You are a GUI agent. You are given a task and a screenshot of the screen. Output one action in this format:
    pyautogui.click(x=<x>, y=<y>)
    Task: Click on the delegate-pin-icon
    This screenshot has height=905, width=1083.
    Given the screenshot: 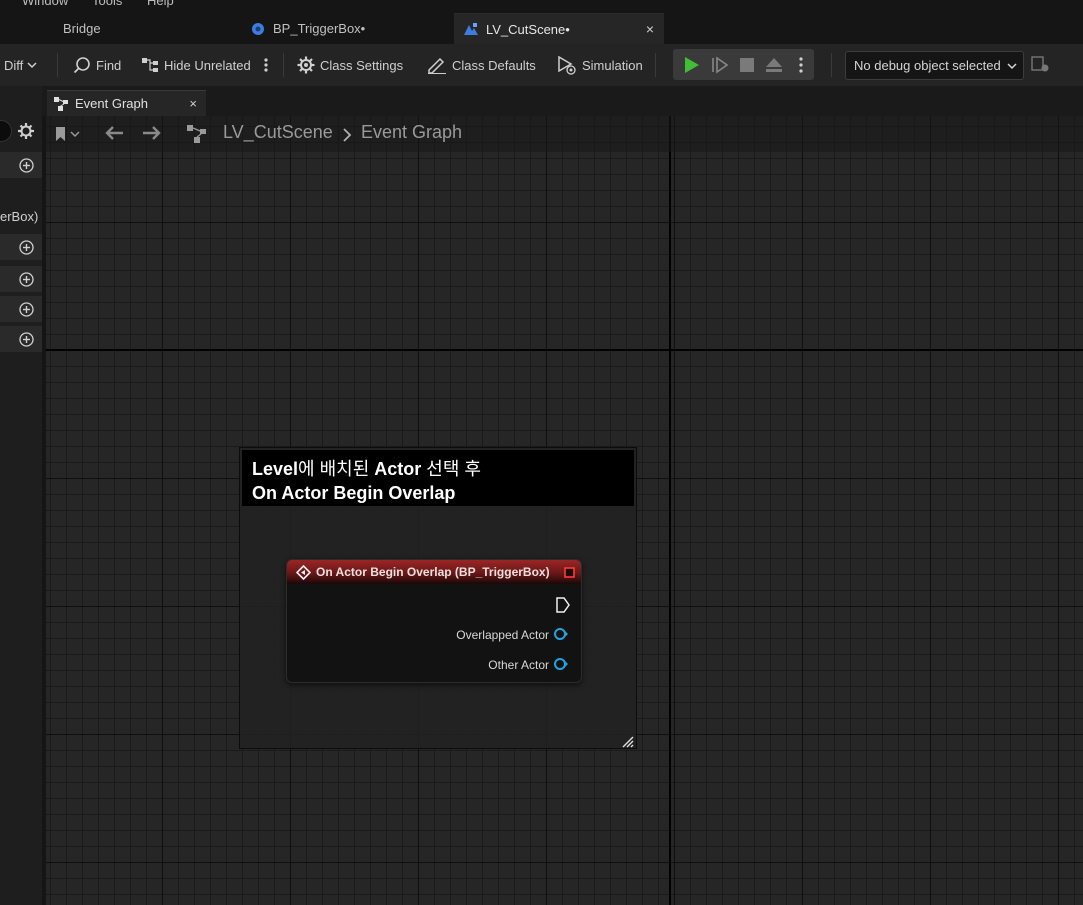 What is the action you would take?
    pyautogui.click(x=569, y=572)
    